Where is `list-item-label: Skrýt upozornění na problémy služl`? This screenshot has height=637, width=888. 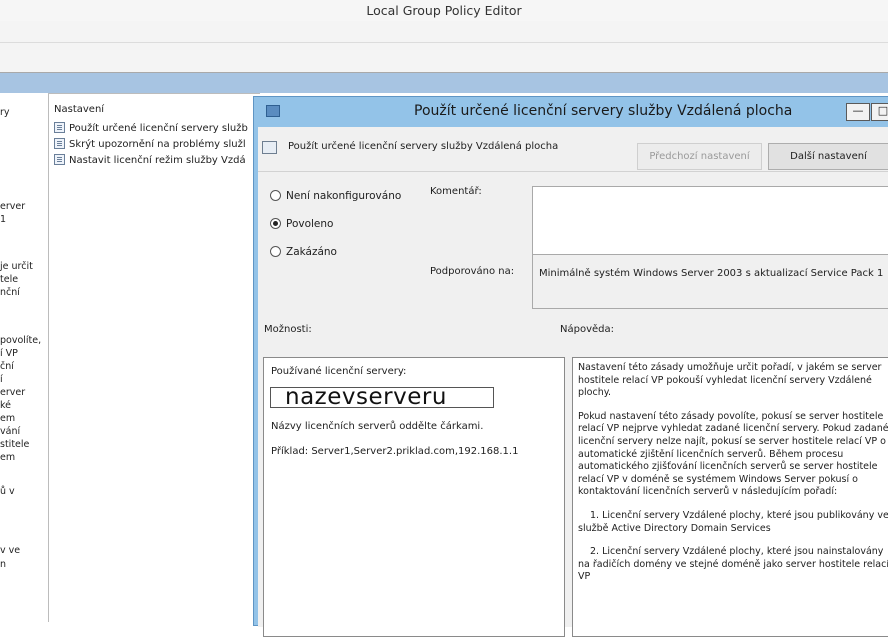
list-item-label: Skrýt upozornění na problémy služl is located at coordinates (157, 144).